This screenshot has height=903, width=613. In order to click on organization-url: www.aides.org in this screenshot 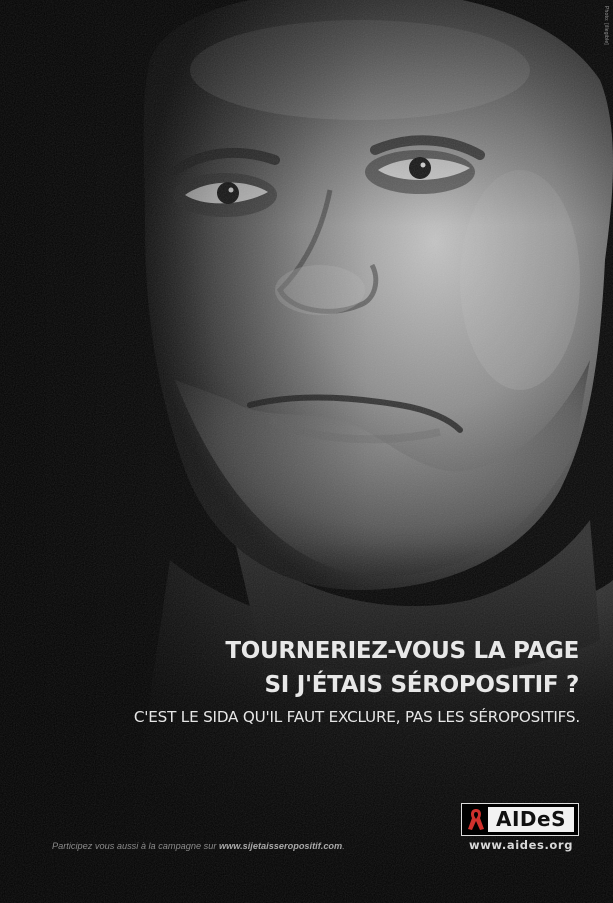, I will do `click(521, 845)`.